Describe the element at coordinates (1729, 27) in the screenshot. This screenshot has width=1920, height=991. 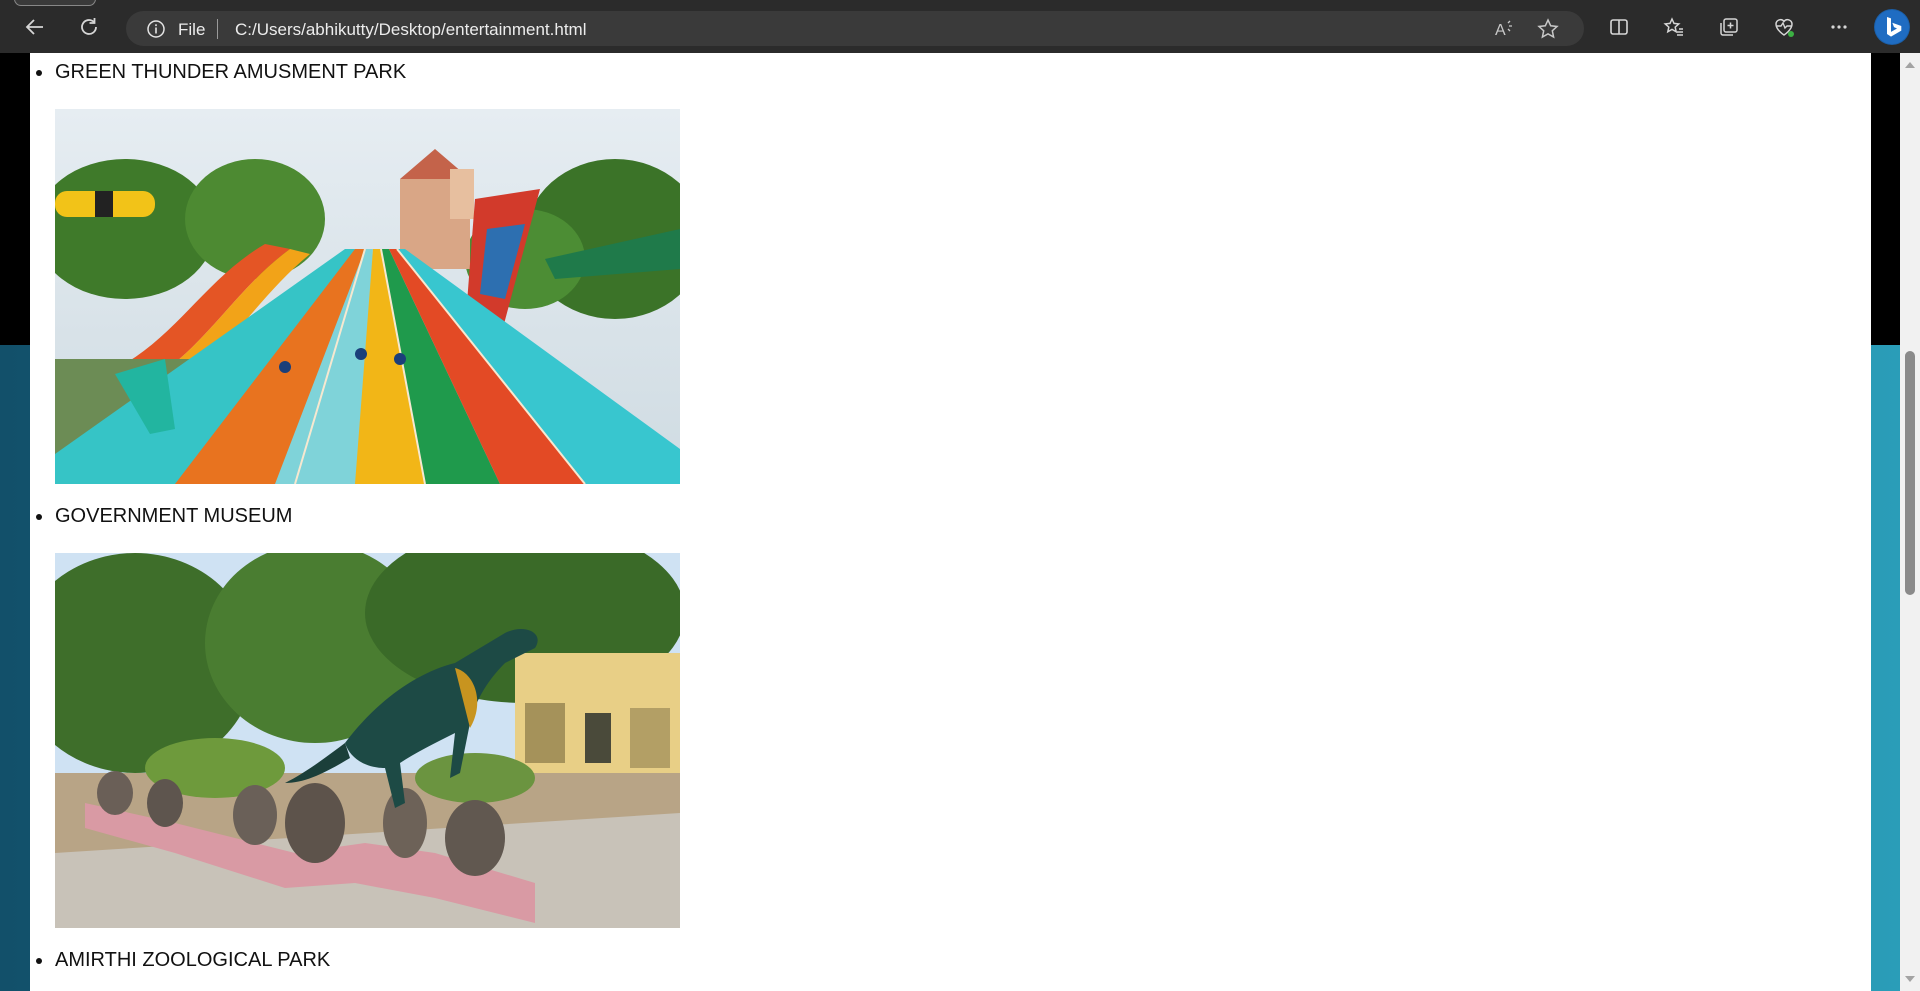
I see `collections-icon` at that location.